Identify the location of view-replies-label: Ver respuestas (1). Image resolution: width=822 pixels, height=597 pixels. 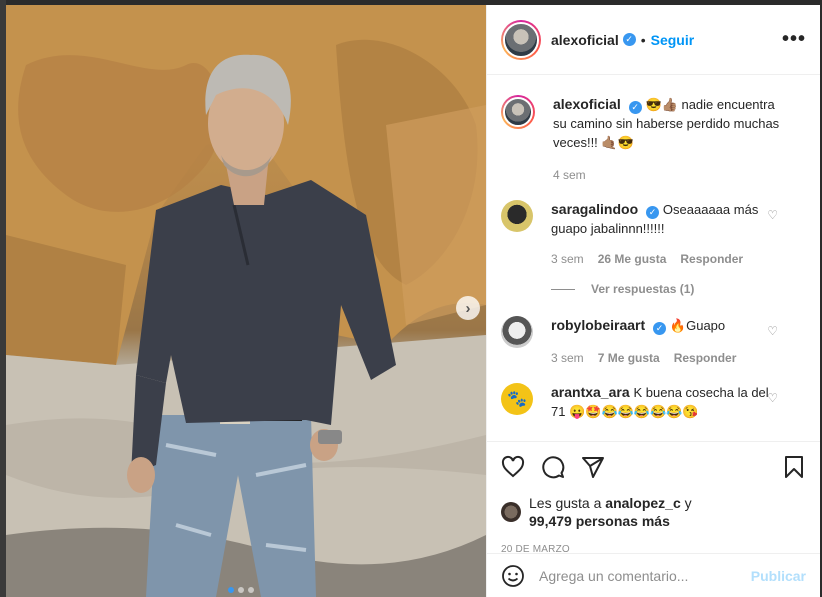
(642, 289).